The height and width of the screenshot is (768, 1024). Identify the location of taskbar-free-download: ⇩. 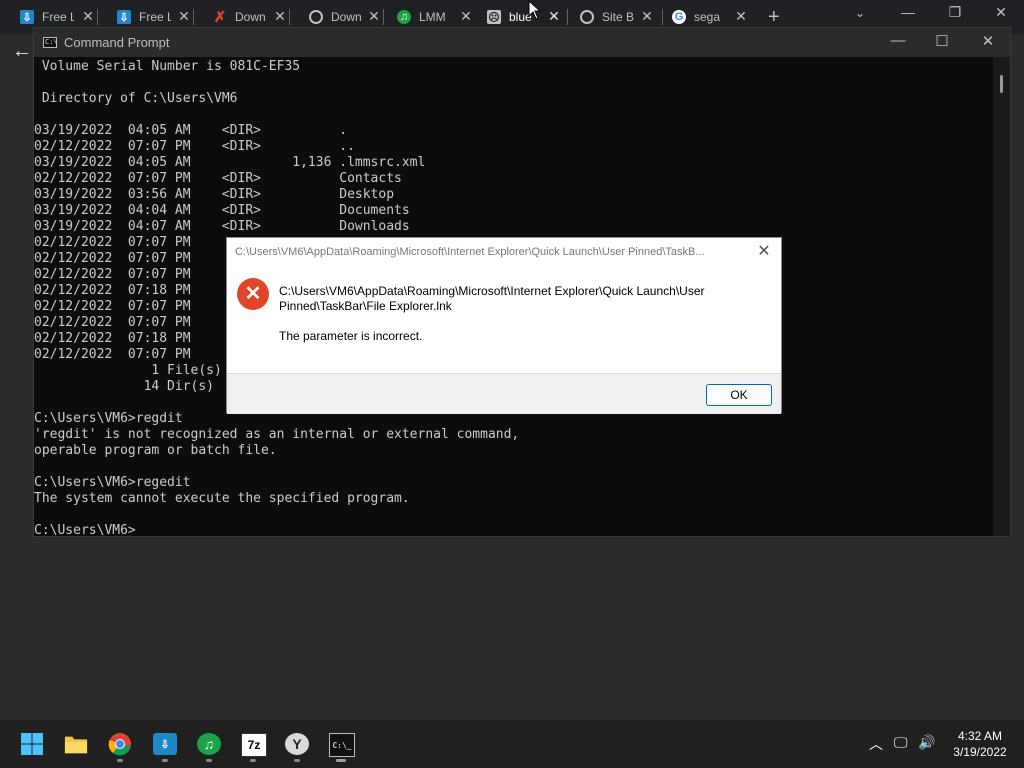
(165, 744).